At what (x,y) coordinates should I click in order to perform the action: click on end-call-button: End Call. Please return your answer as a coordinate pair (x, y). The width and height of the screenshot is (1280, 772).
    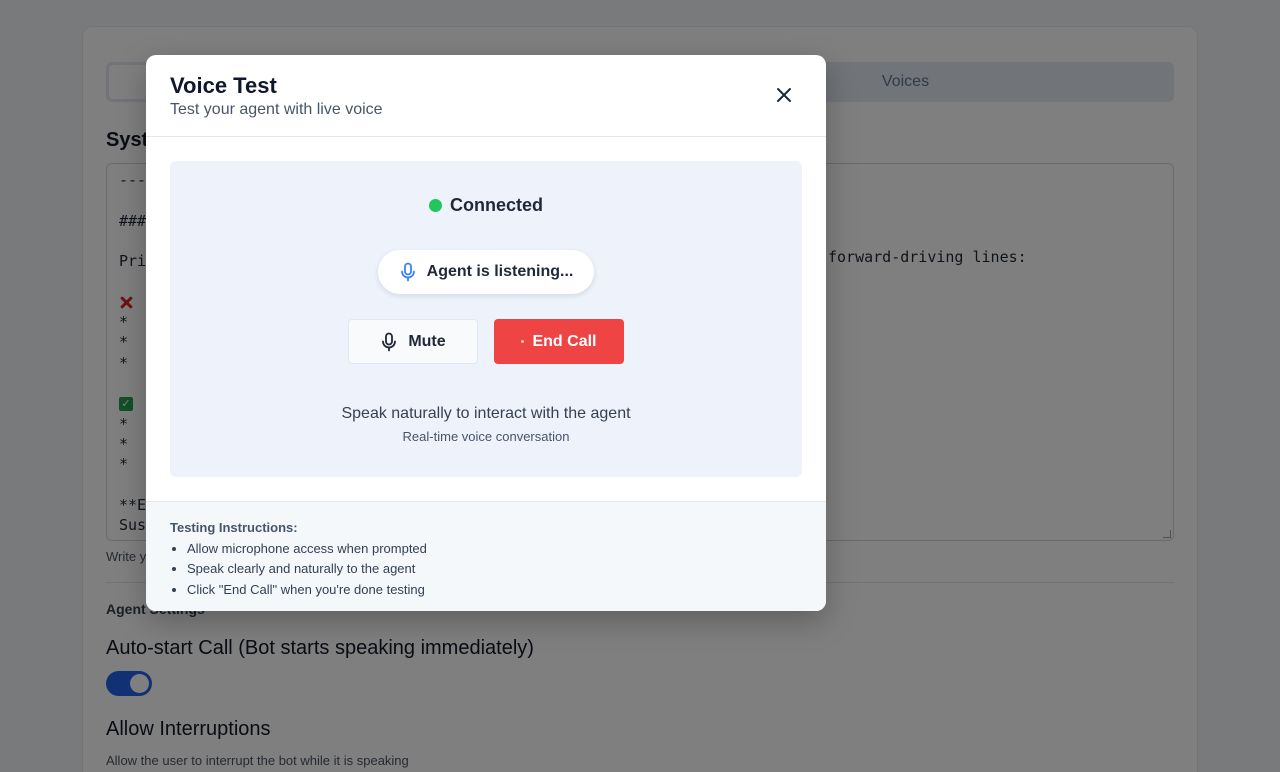
    Looking at the image, I should click on (559, 341).